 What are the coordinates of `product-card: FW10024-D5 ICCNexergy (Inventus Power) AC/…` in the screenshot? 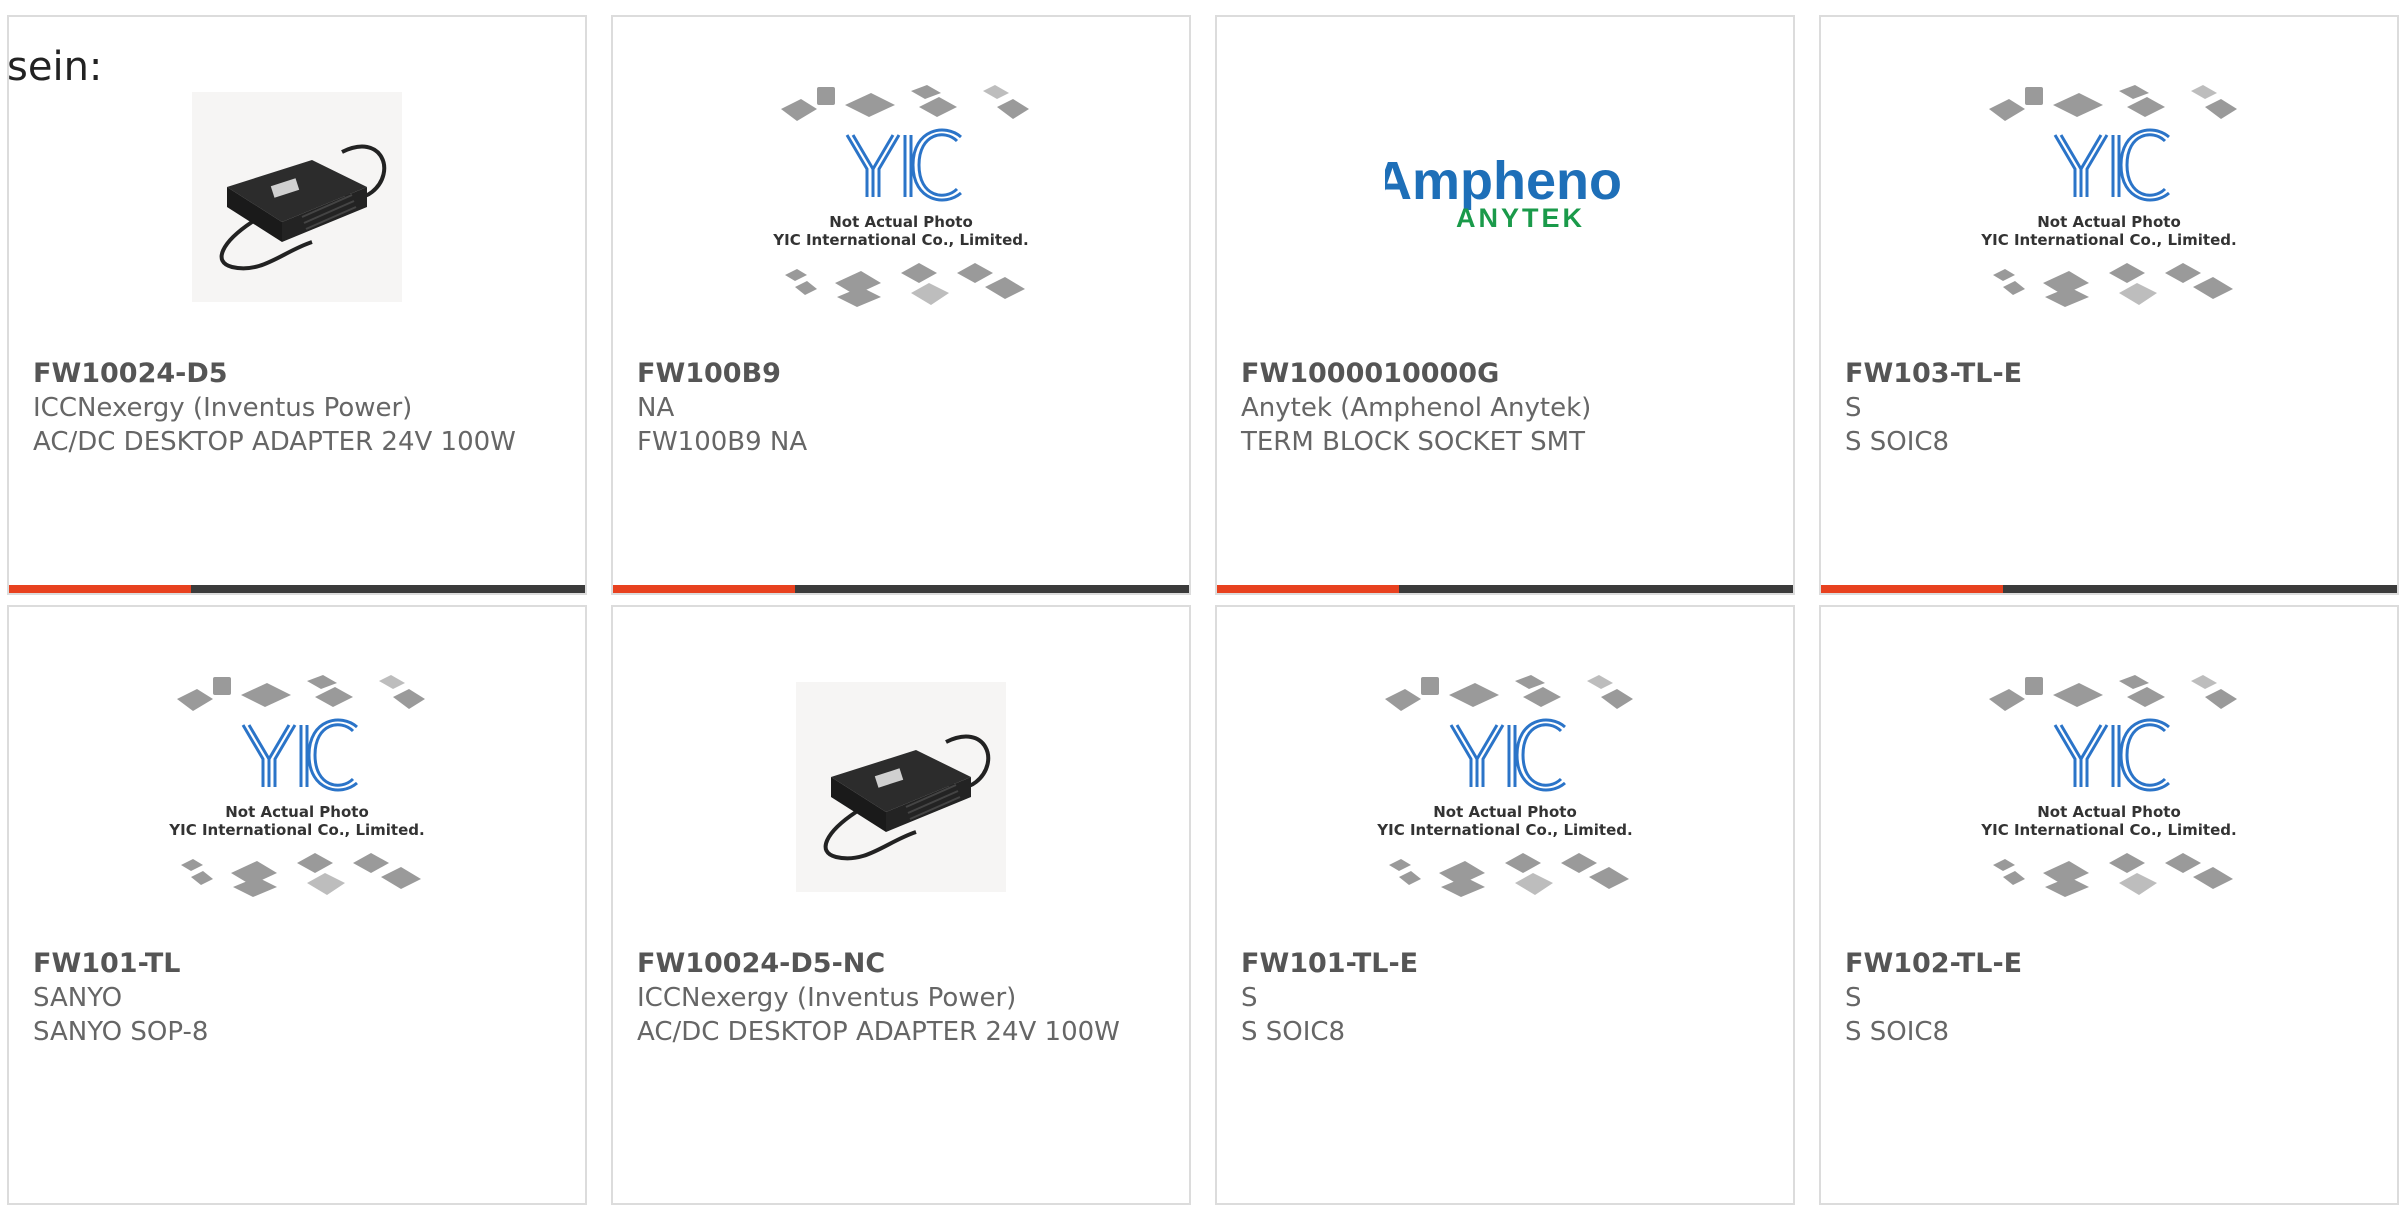 It's located at (297, 305).